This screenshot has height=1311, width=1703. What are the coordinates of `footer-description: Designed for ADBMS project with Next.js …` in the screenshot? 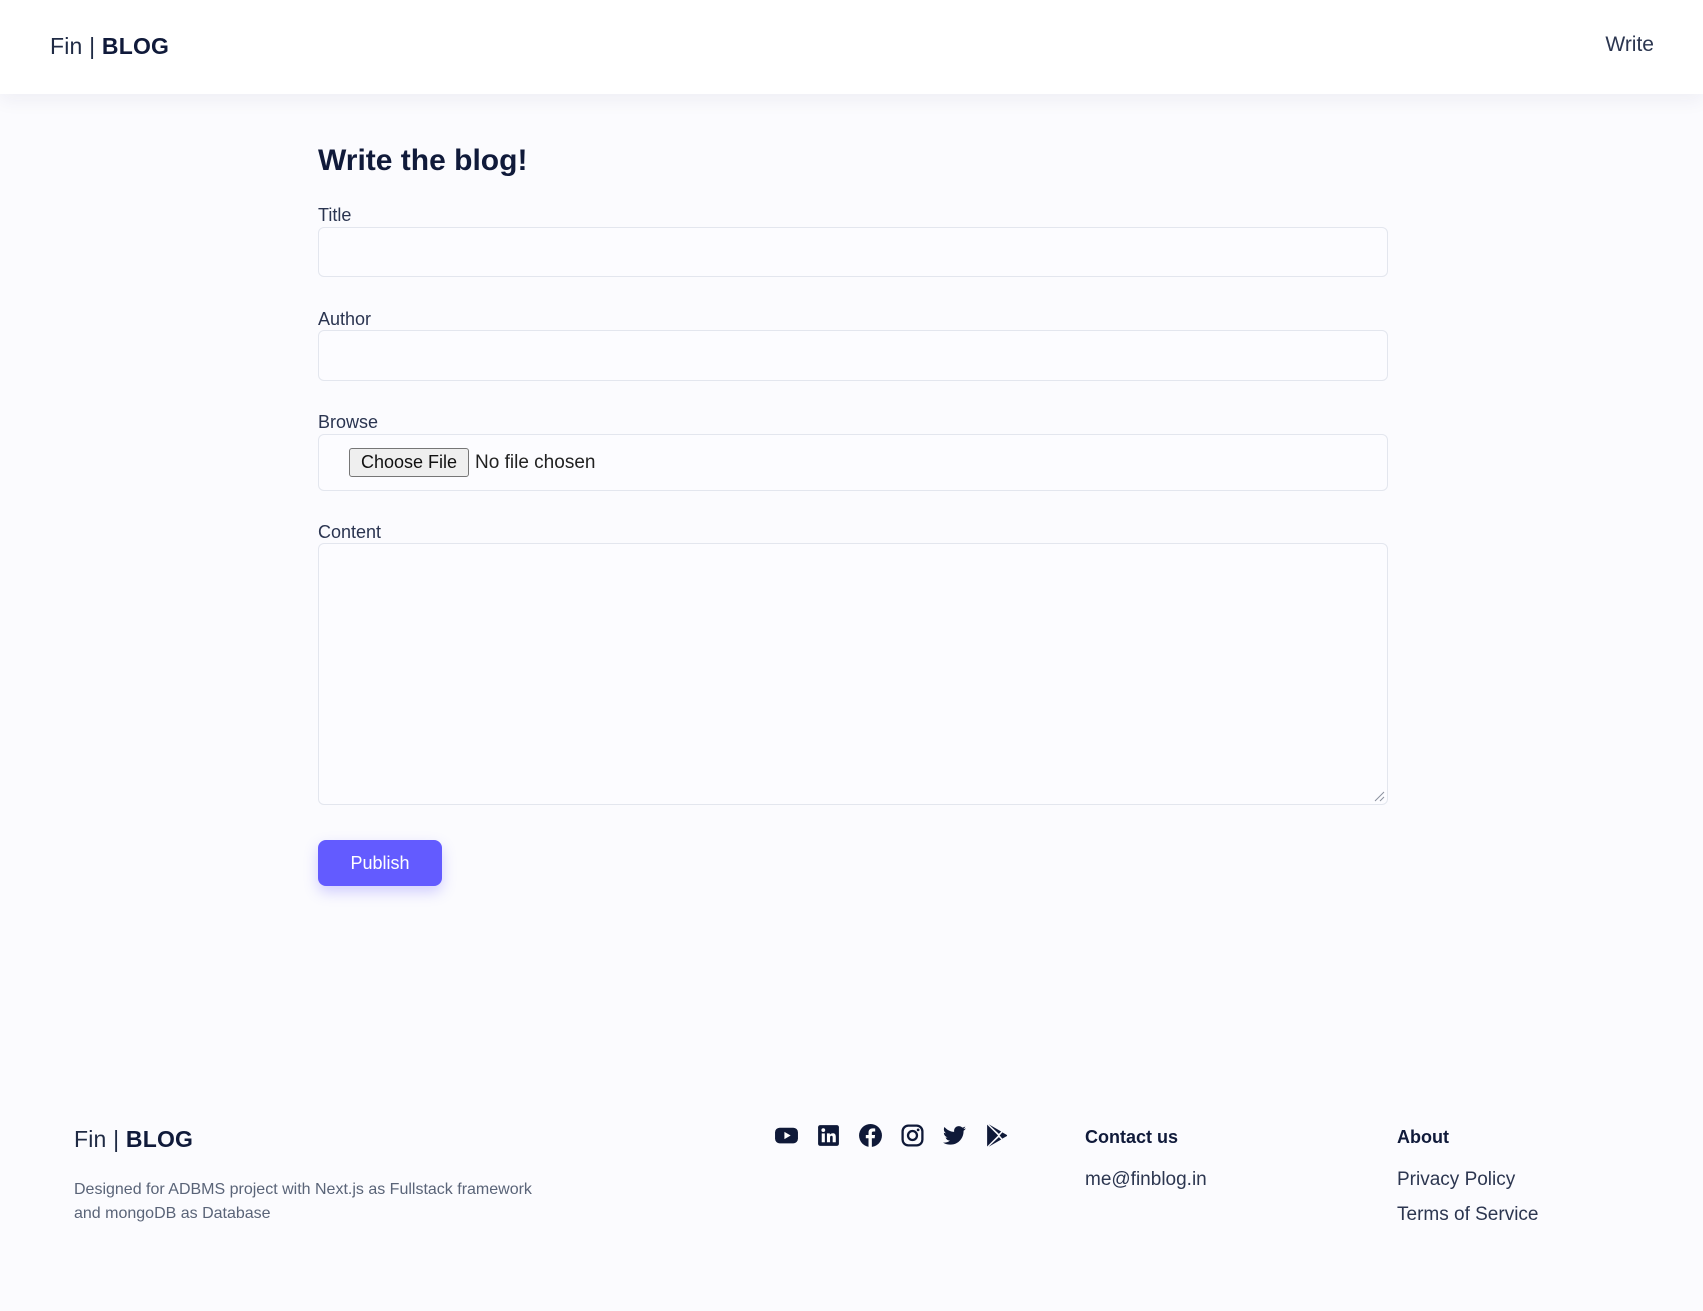 It's located at (303, 1201).